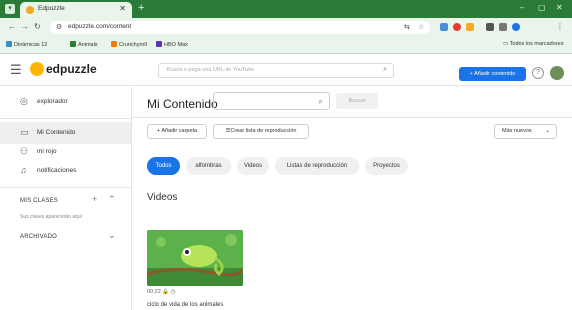 This screenshot has width=572, height=310. What do you see at coordinates (185, 305) in the screenshot?
I see `video-title: ciclo de vida de los animales` at bounding box center [185, 305].